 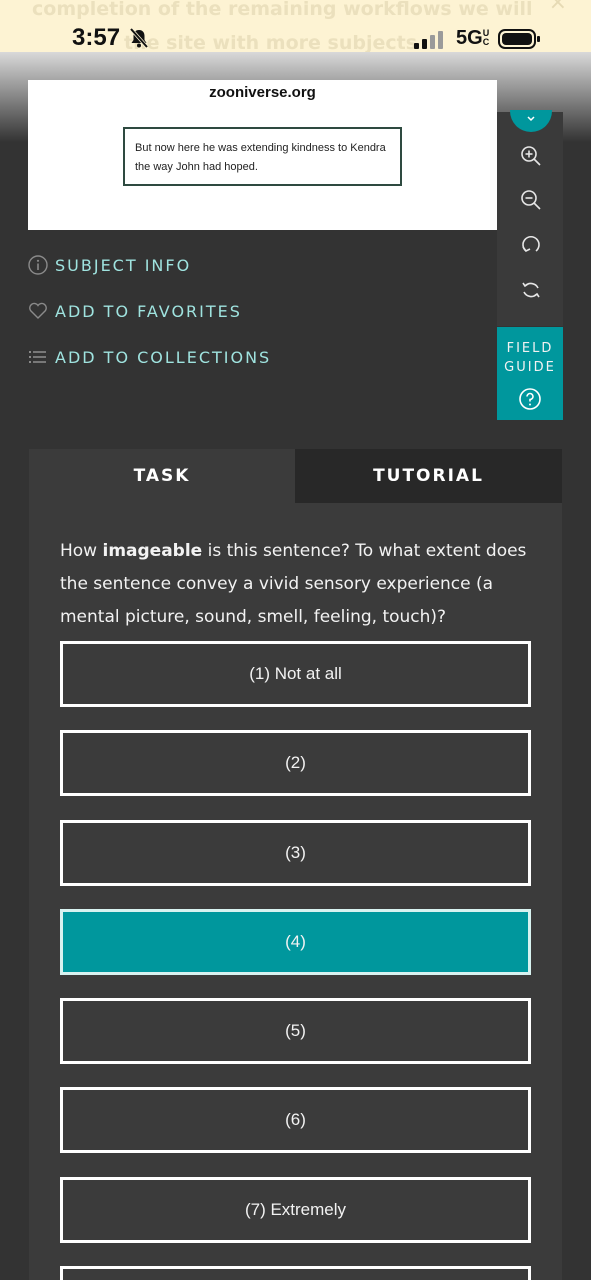 What do you see at coordinates (428, 40) in the screenshot?
I see `signal-icon` at bounding box center [428, 40].